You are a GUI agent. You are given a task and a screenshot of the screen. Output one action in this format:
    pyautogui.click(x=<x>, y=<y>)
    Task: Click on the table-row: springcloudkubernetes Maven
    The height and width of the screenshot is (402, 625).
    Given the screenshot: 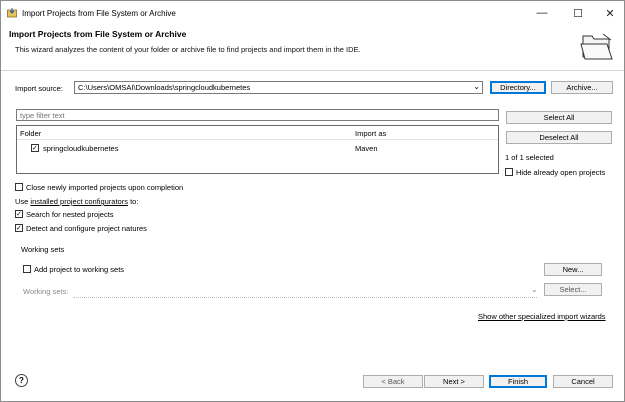 What is the action you would take?
    pyautogui.click(x=257, y=148)
    